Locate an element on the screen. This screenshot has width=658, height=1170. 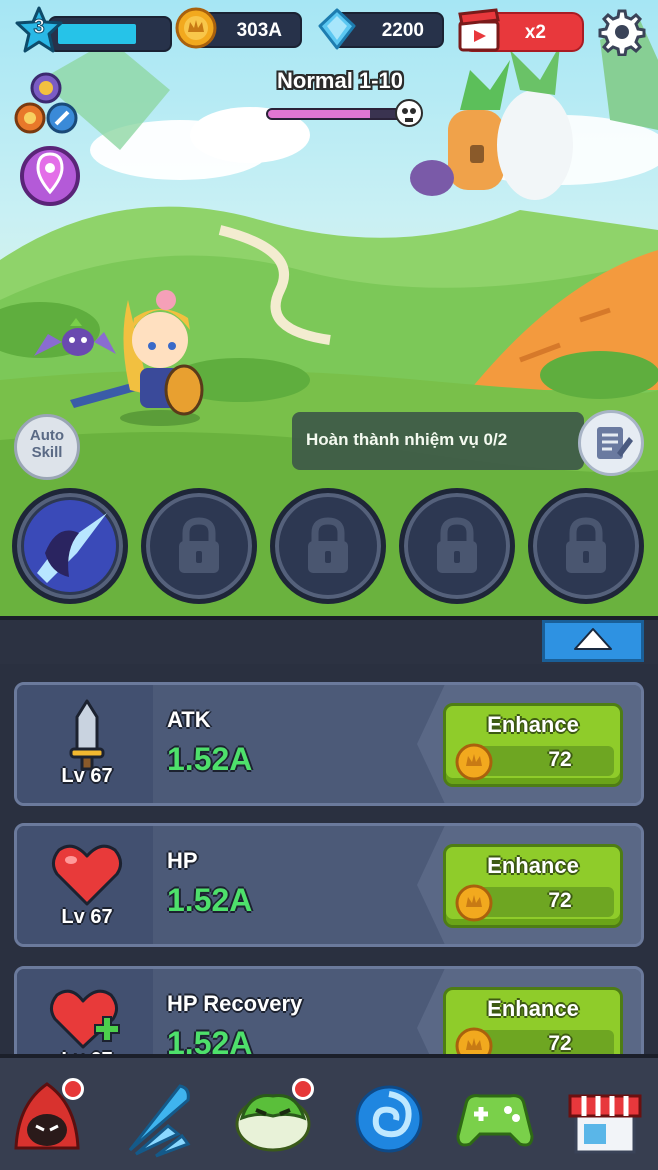
sword-icon is located at coordinates (87, 735).